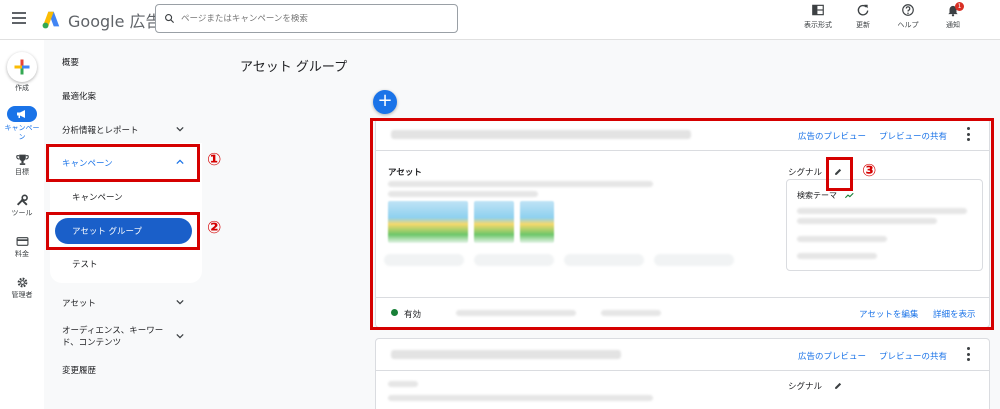 Image resolution: width=1000 pixels, height=409 pixels. What do you see at coordinates (682, 373) in the screenshot?
I see `asset-group-card: 広告のプレビュー プレビューの共有 シグナル` at bounding box center [682, 373].